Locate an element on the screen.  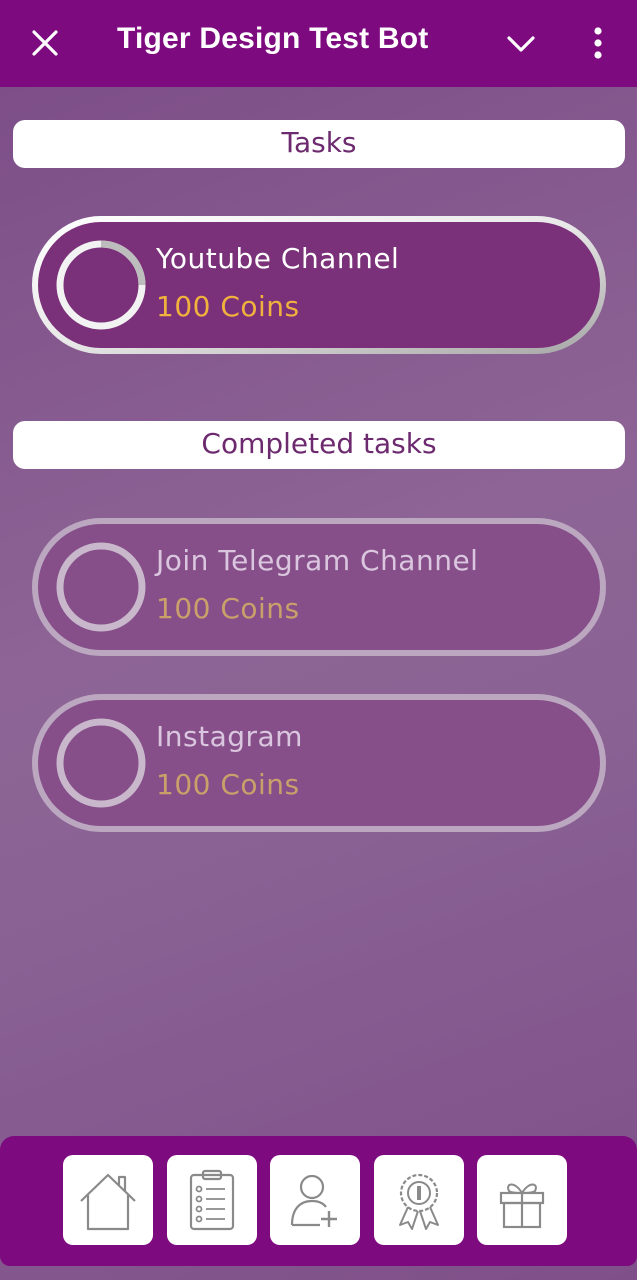
gift-icon is located at coordinates (522, 1206).